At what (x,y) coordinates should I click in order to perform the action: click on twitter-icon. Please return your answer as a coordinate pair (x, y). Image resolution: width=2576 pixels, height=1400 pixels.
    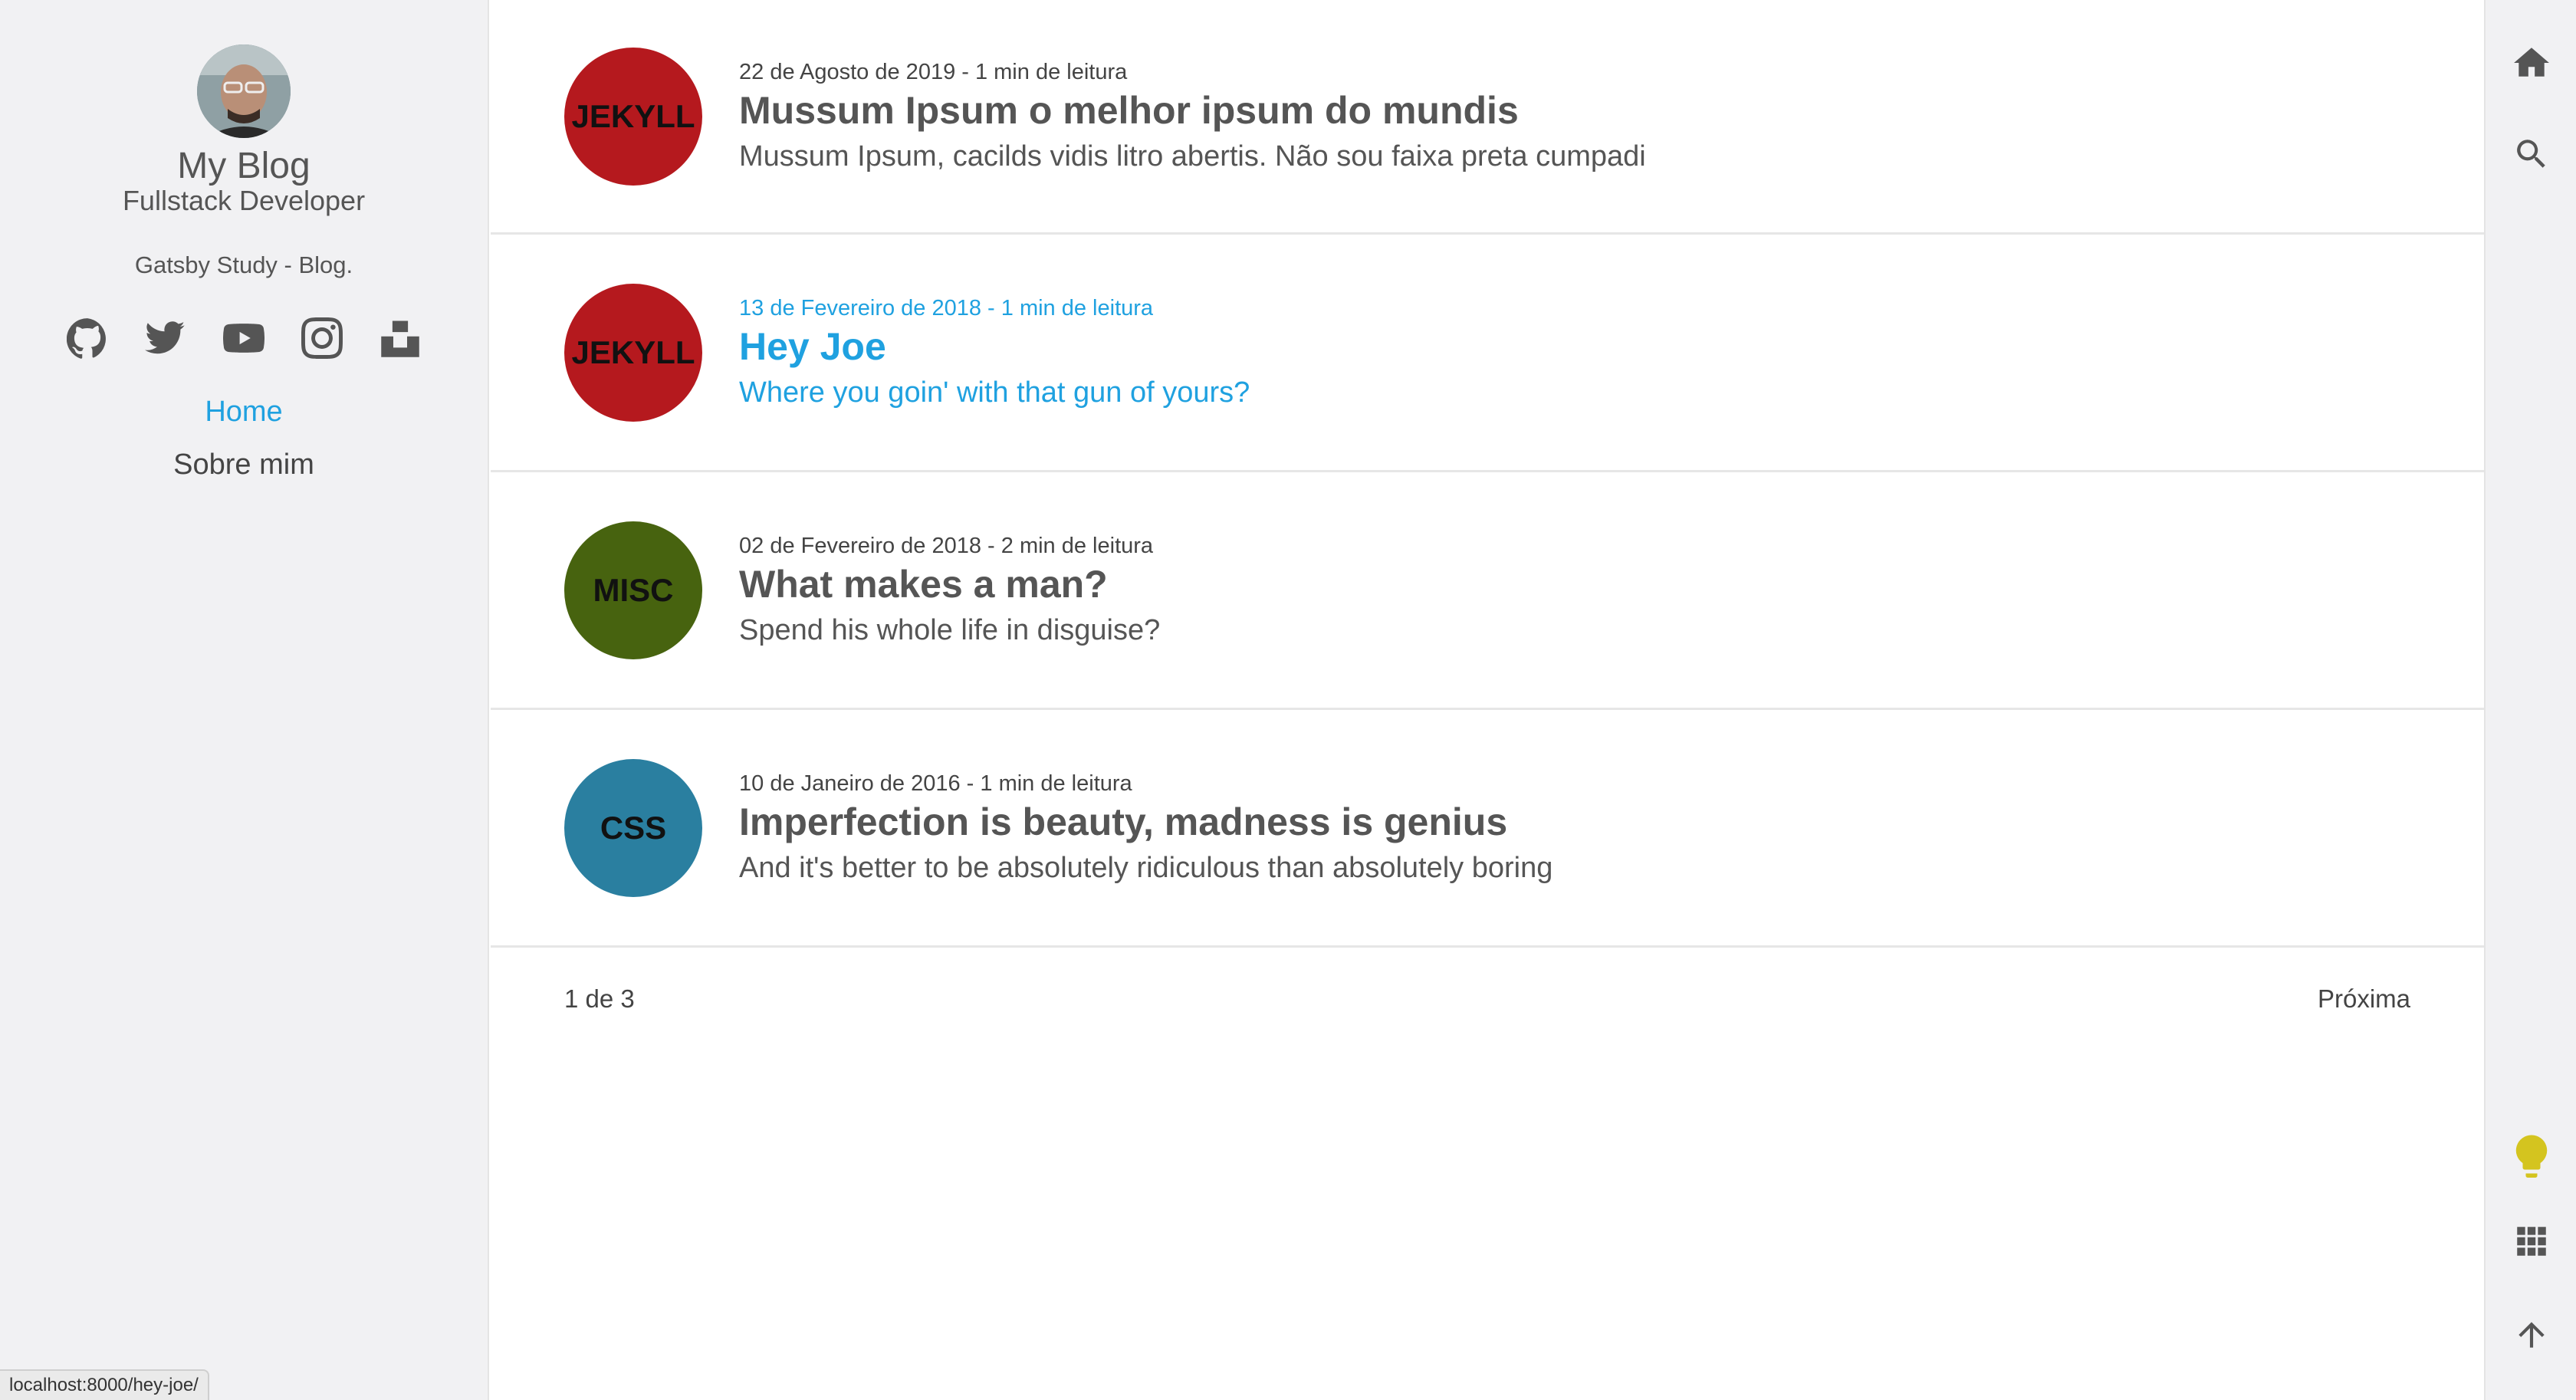
    Looking at the image, I should click on (166, 338).